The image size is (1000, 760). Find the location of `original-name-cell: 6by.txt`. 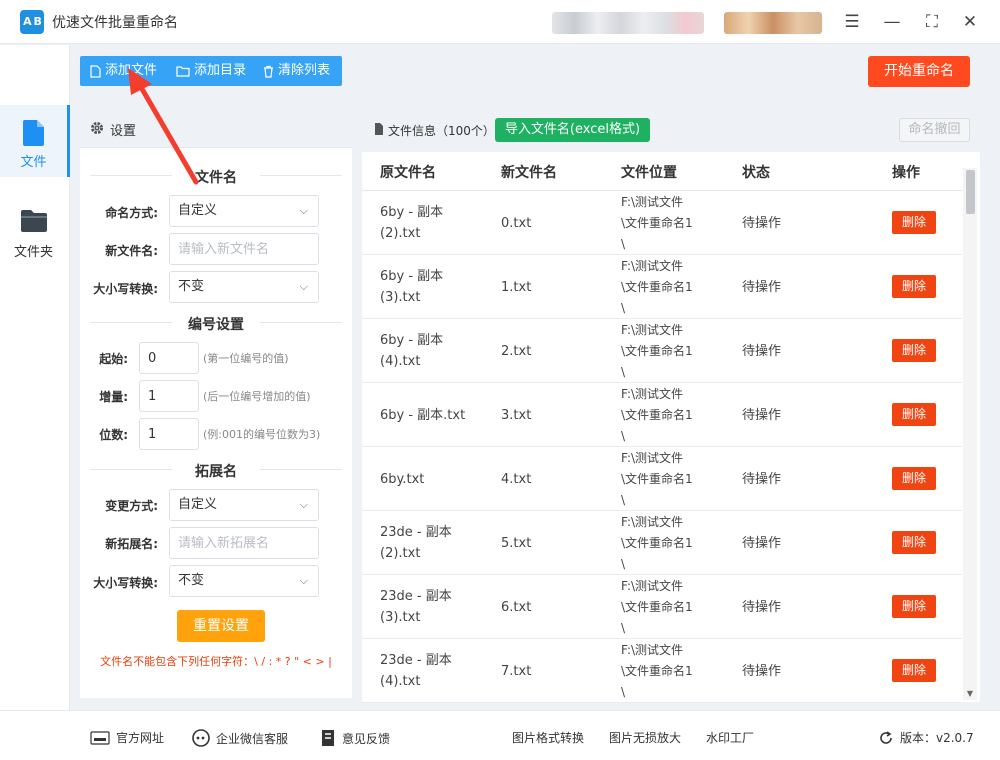

original-name-cell: 6by.txt is located at coordinates (402, 479).